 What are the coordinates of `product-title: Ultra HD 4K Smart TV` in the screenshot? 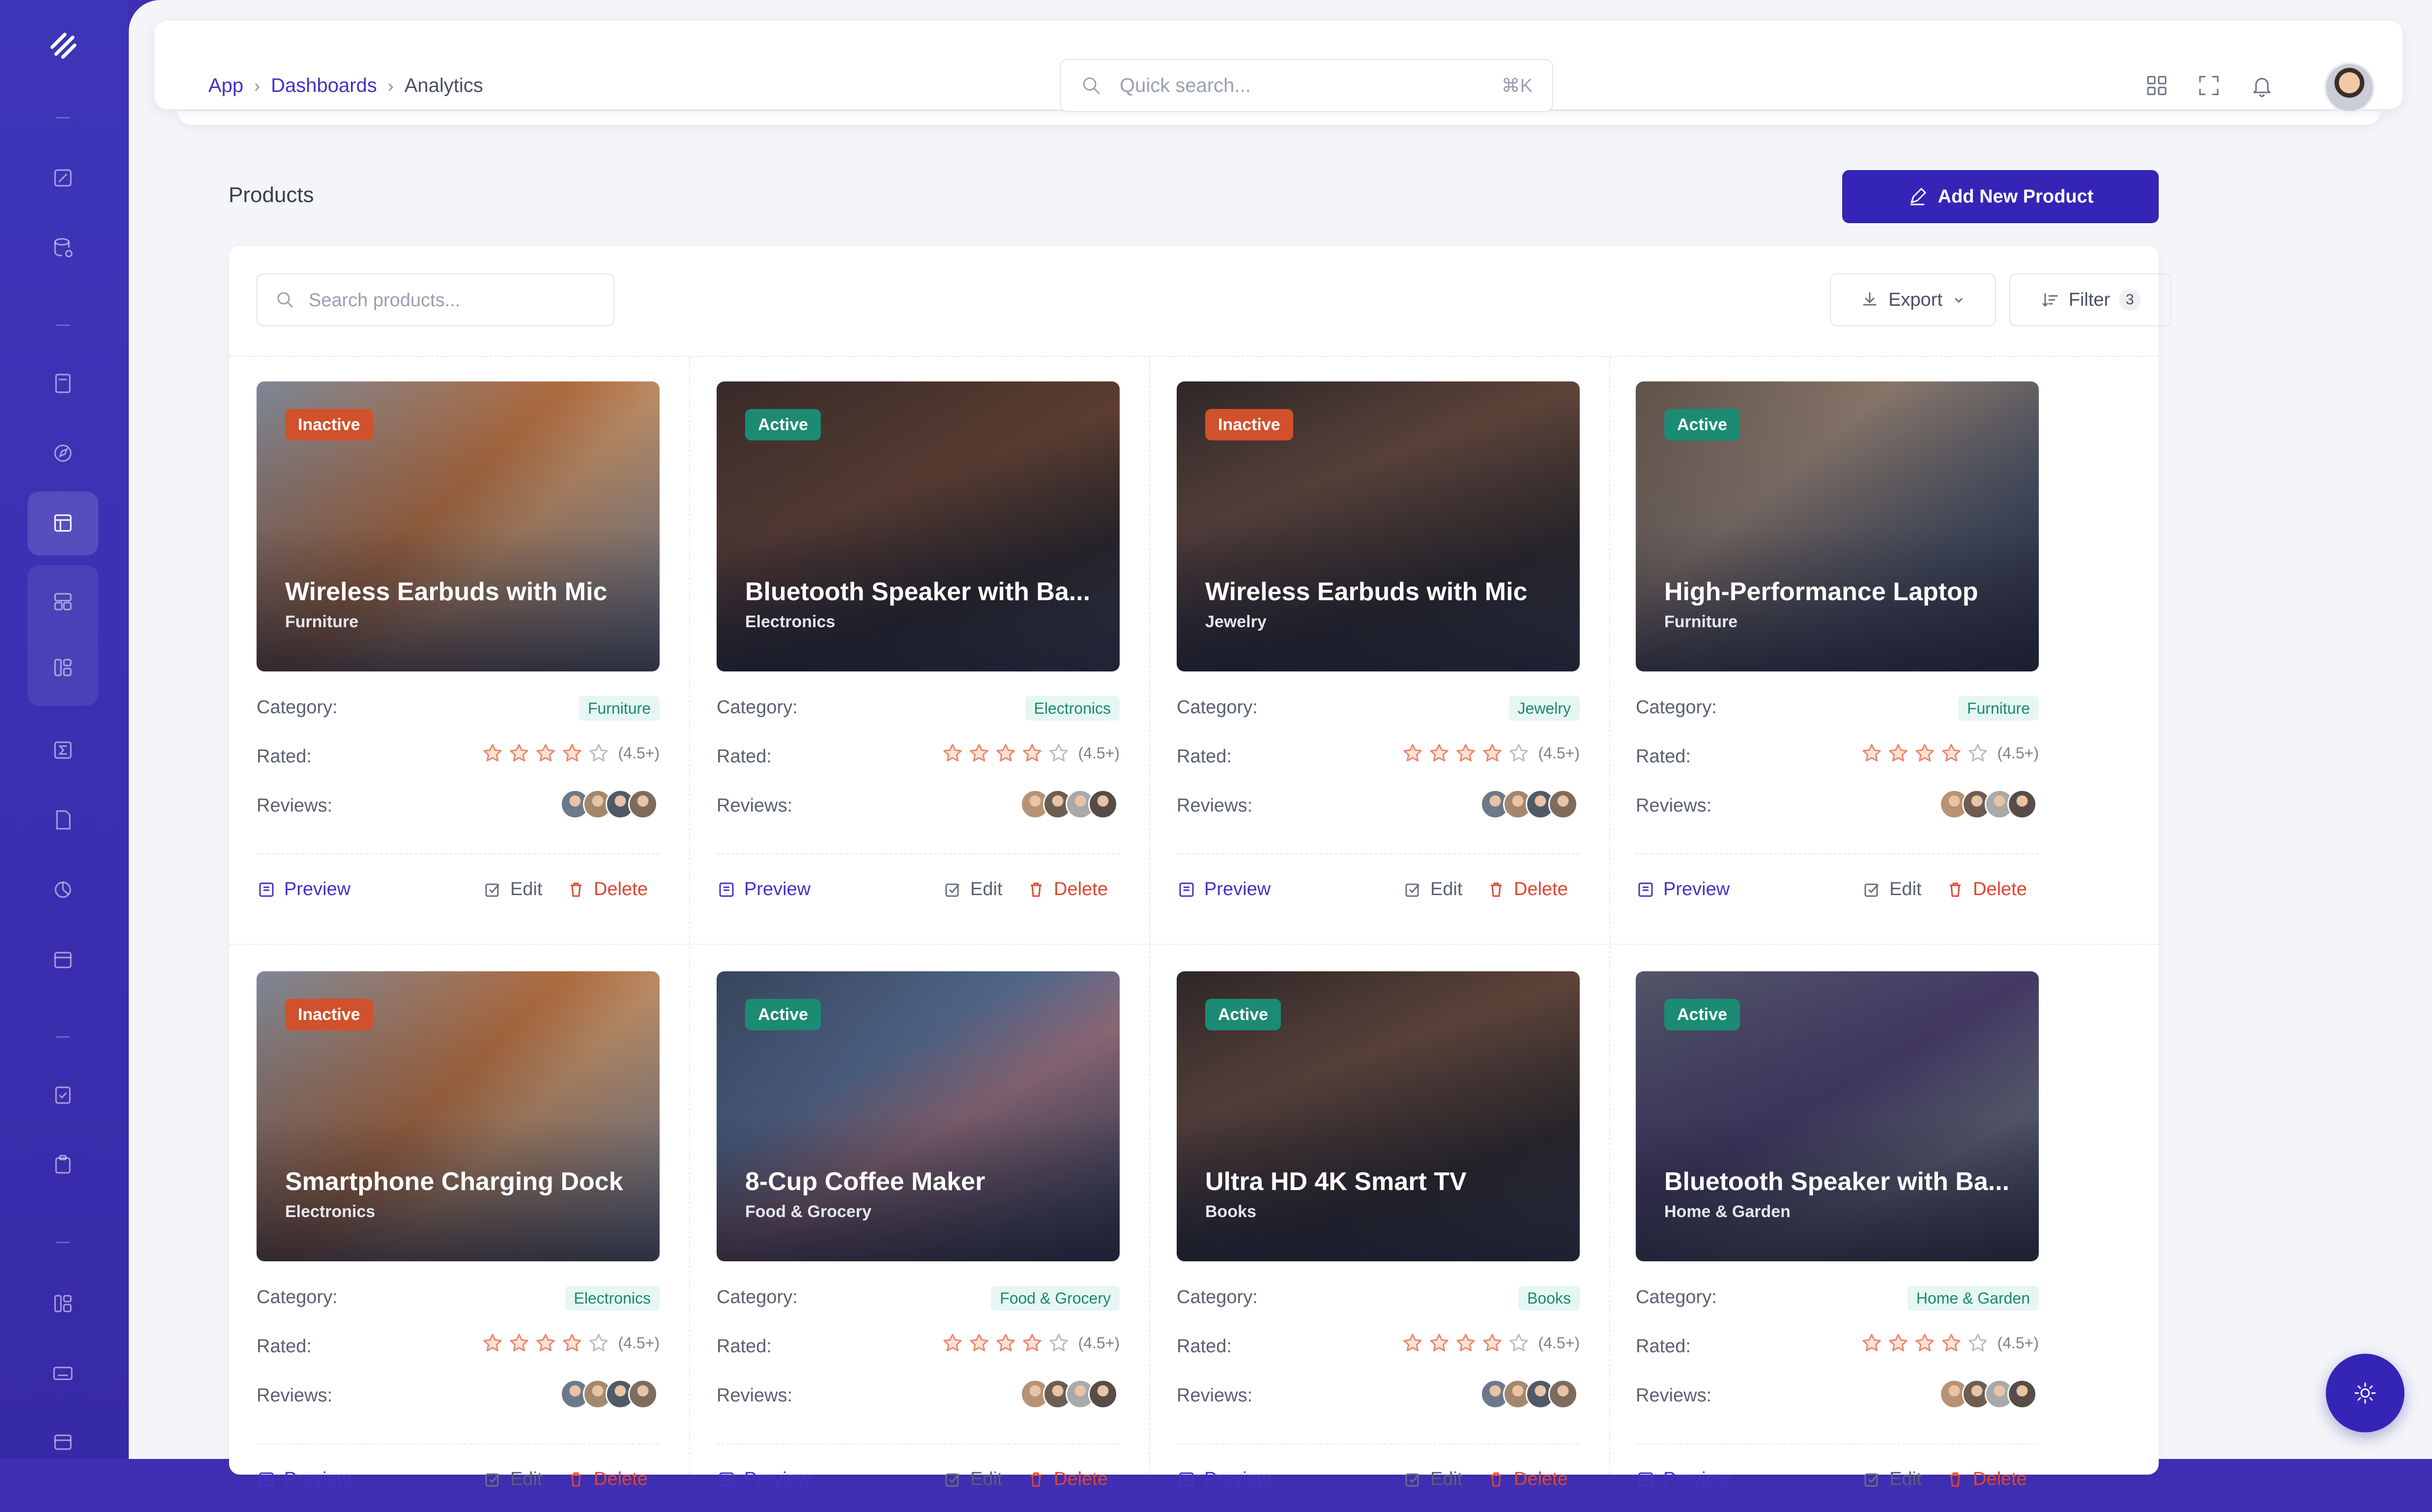 It's located at (1382, 1181).